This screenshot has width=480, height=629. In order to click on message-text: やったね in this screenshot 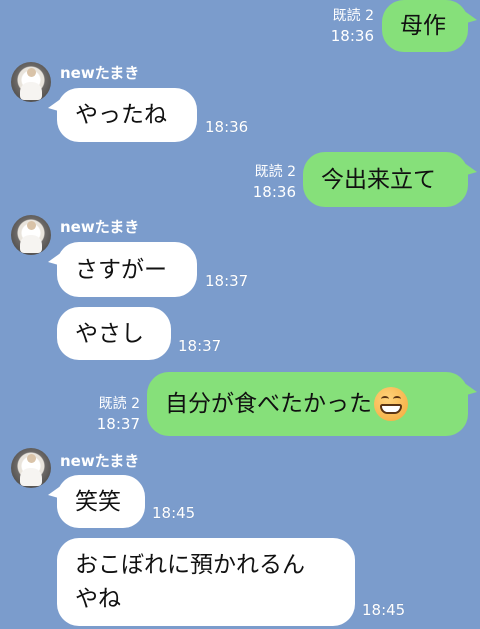, I will do `click(121, 115)`.